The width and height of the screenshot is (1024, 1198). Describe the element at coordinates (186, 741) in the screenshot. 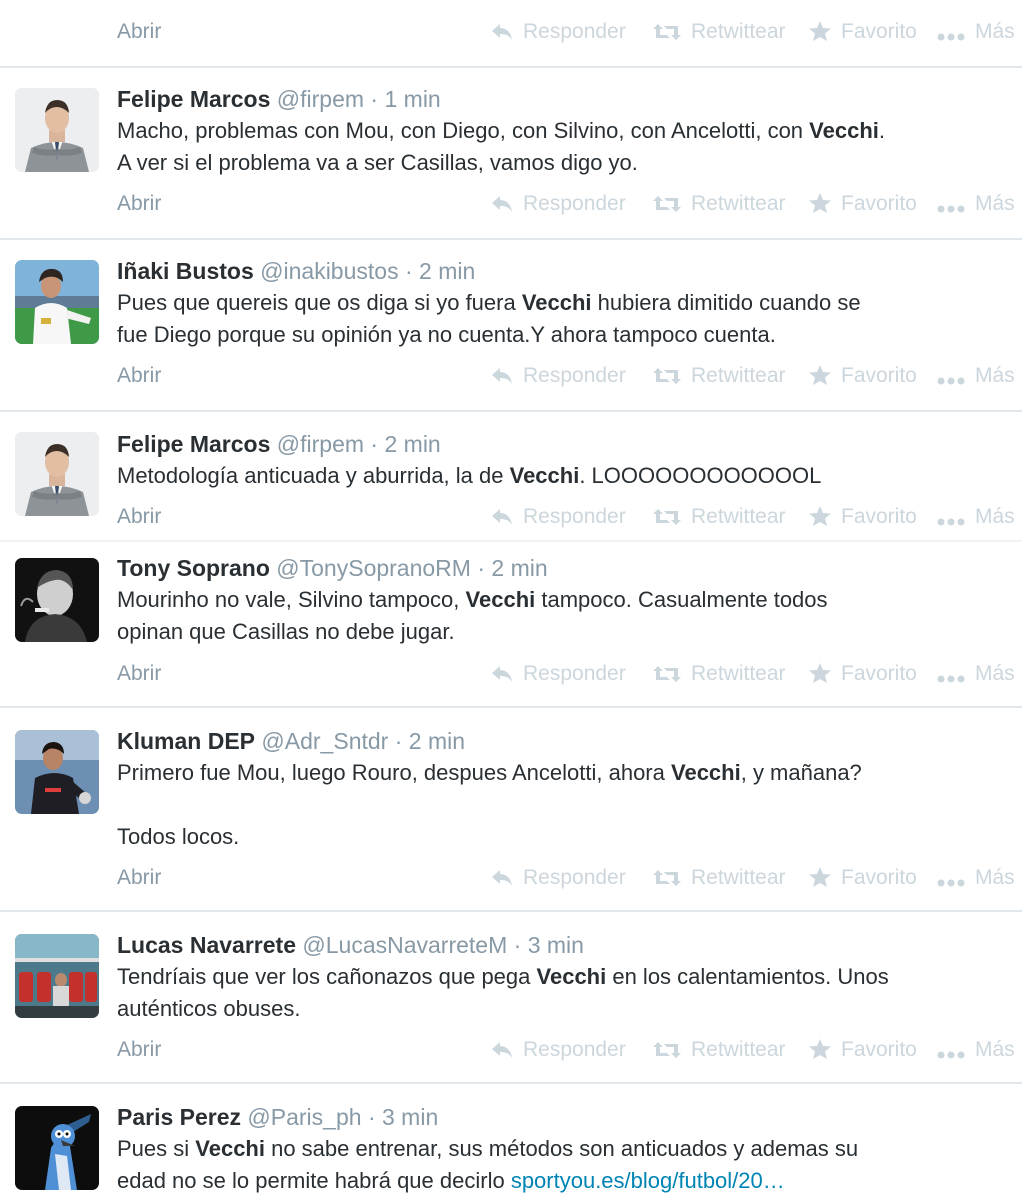

I see `author-name: Kluman DEP` at that location.